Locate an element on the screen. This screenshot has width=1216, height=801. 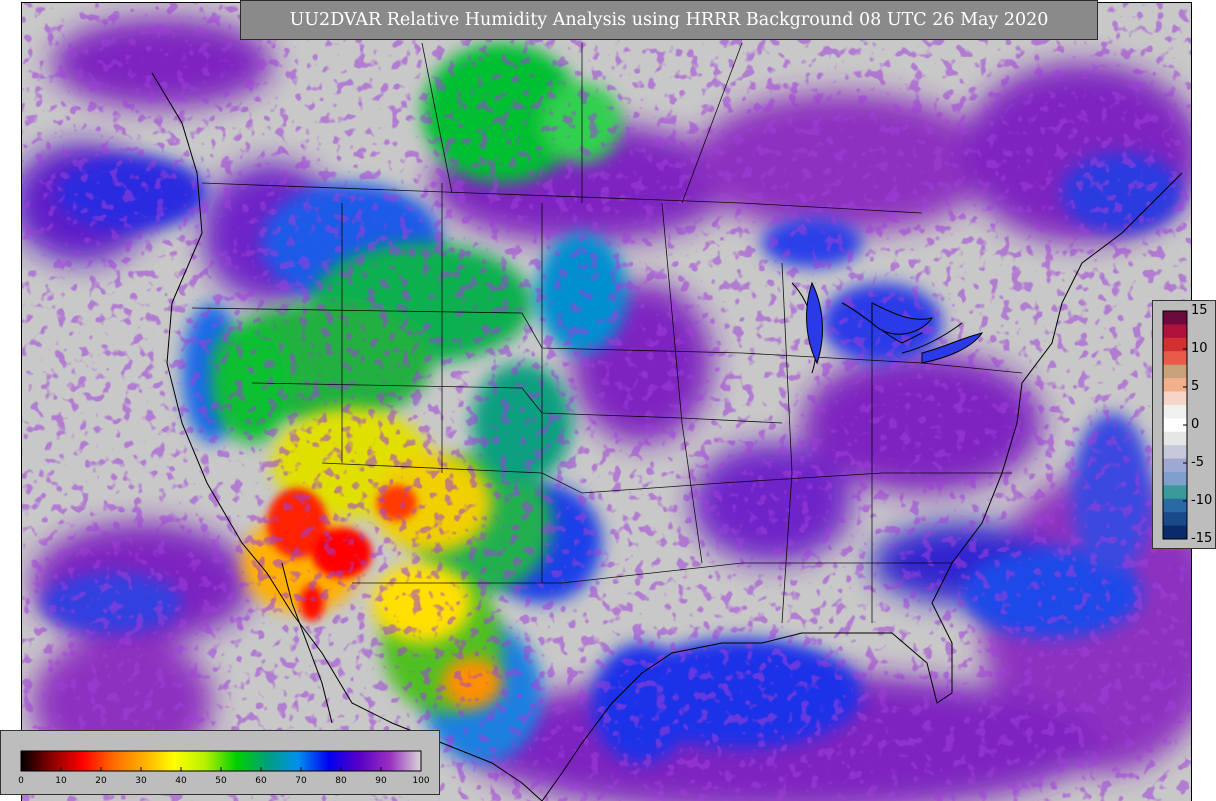
diff-colorbar-tick-label: -10 is located at coordinates (1202, 500).